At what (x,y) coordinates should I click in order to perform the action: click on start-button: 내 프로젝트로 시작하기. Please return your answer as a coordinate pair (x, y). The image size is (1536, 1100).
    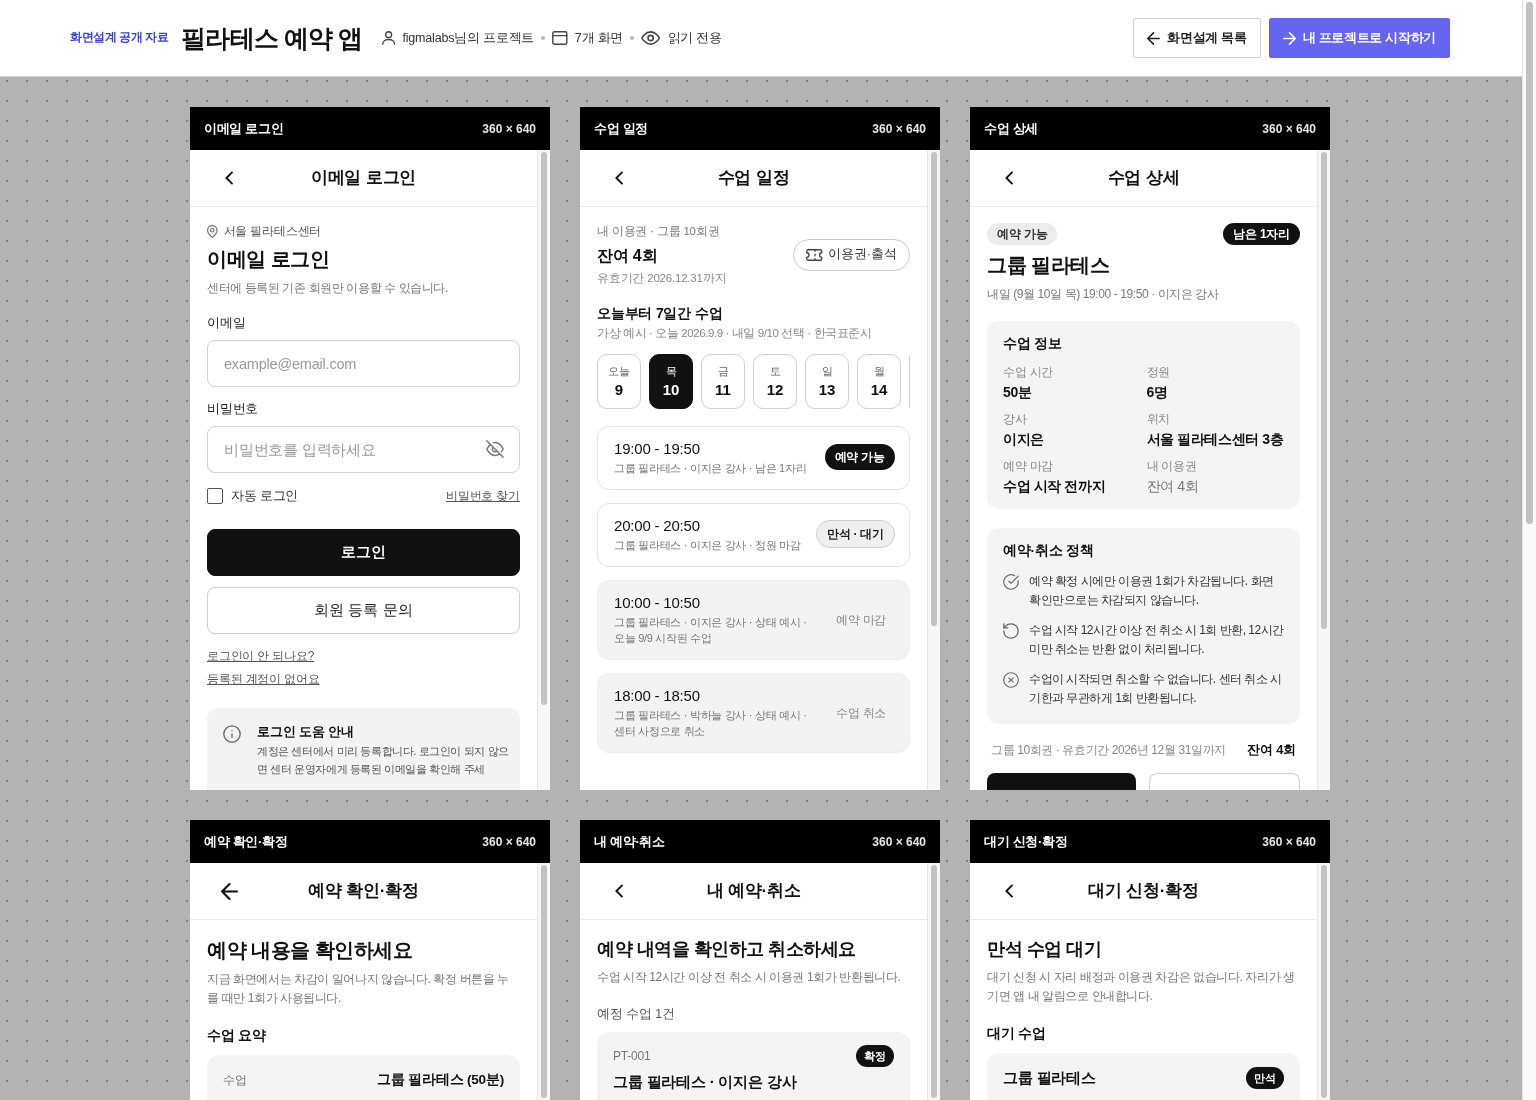
    Looking at the image, I should click on (1359, 38).